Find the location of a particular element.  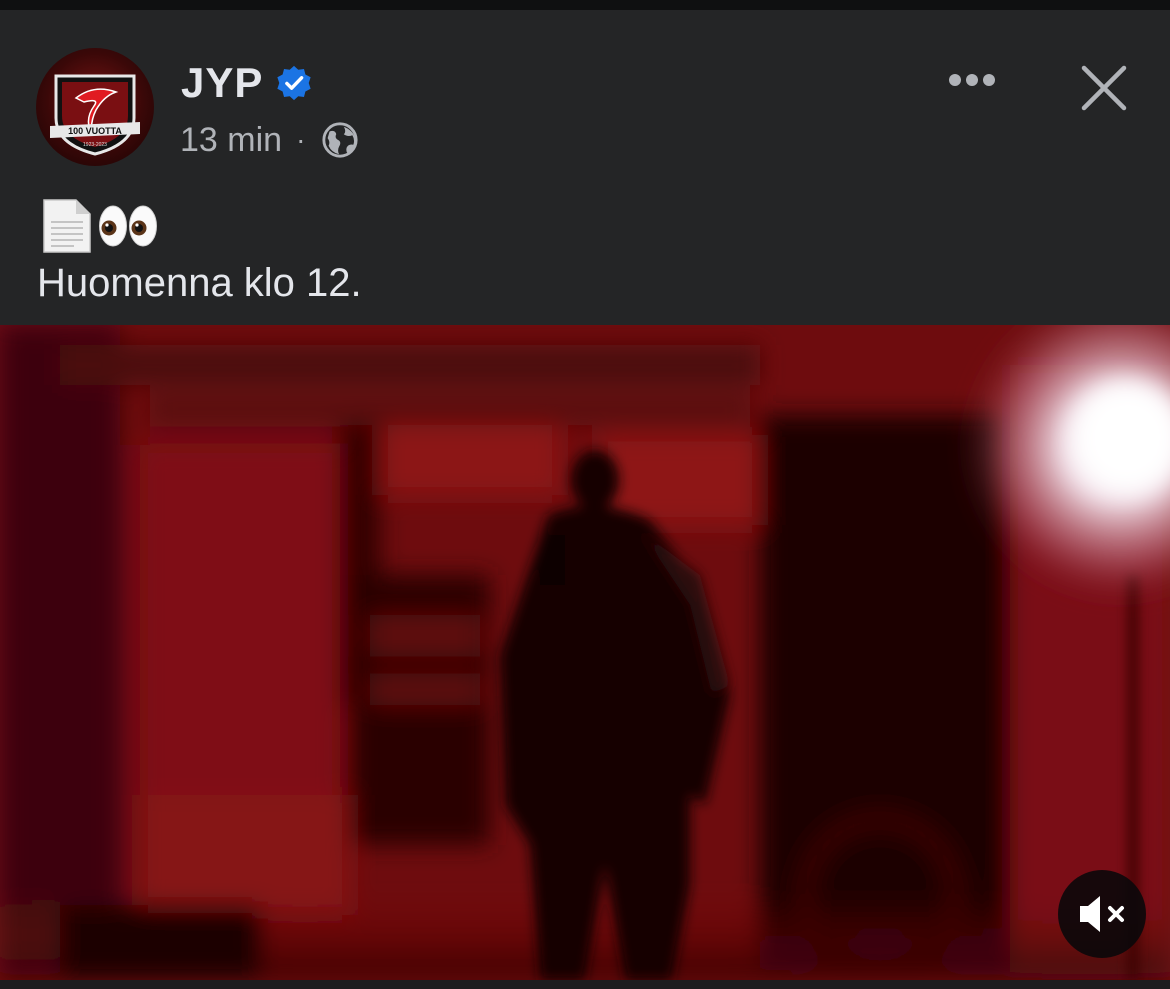

top-edge is located at coordinates (585, 5).